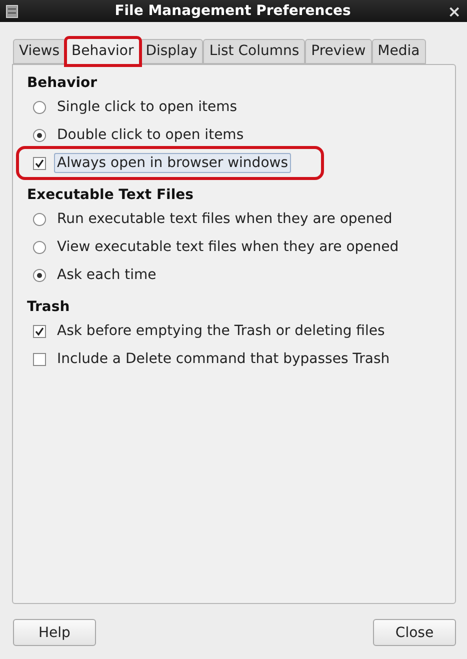 The height and width of the screenshot is (659, 467). Describe the element at coordinates (54, 632) in the screenshot. I see `dialog-button: Help` at that location.